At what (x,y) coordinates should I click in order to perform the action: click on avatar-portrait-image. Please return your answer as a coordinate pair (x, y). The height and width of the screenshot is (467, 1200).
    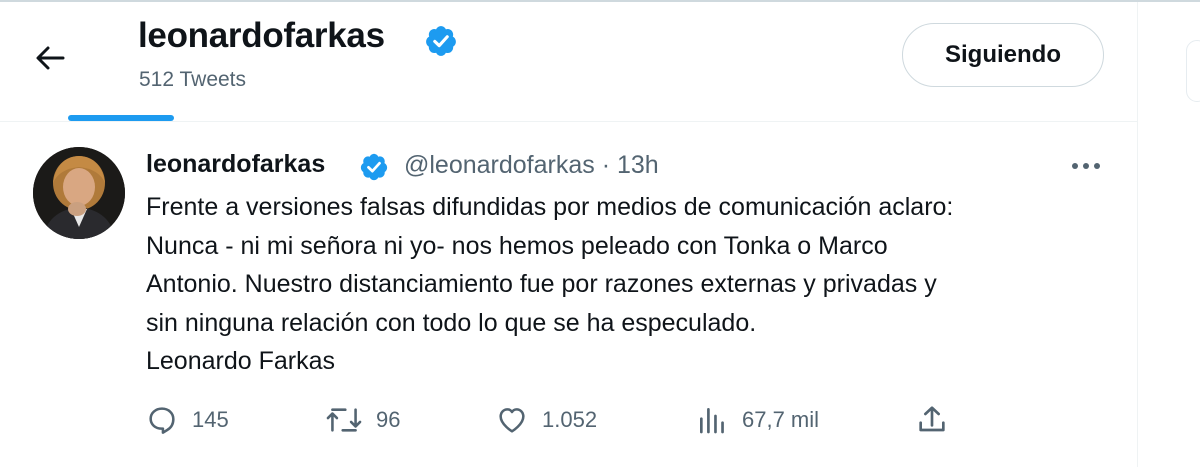
    Looking at the image, I should click on (79, 193).